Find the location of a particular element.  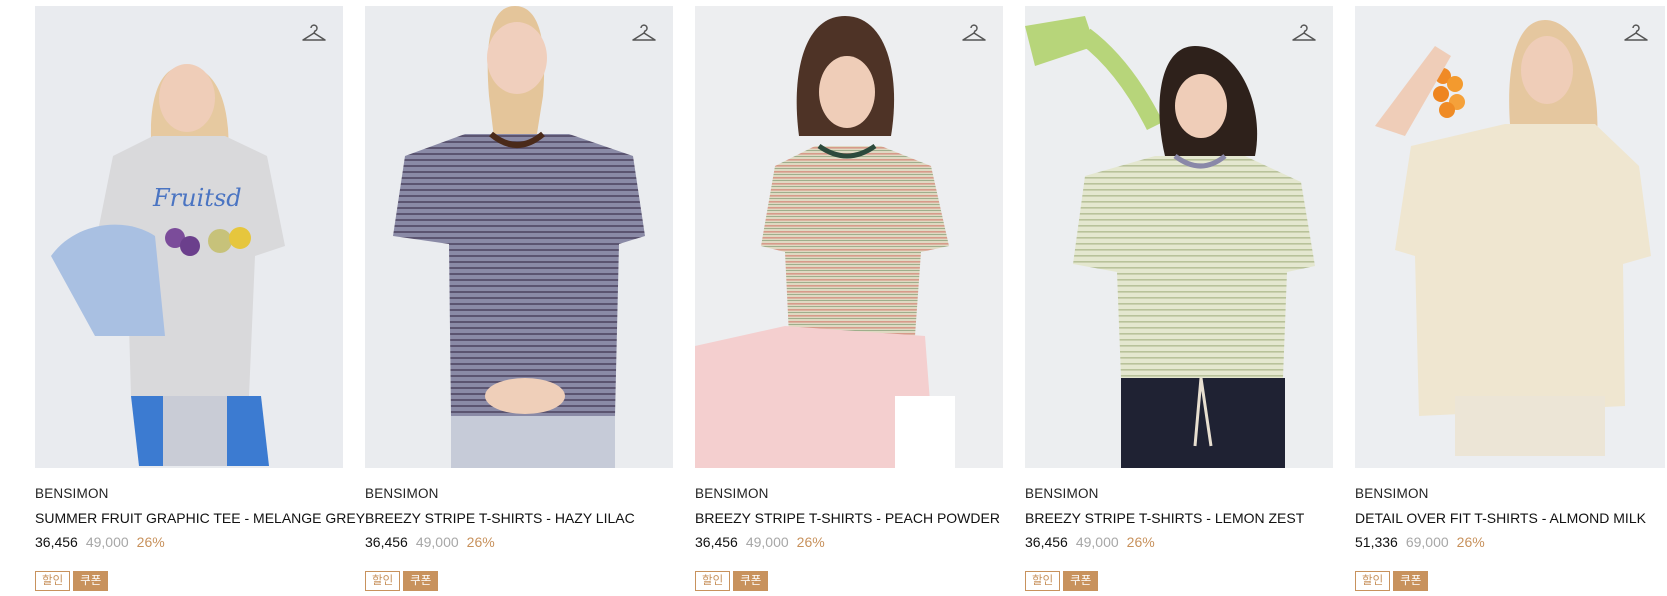

svg-text: Fruitsd is located at coordinates (197, 198).